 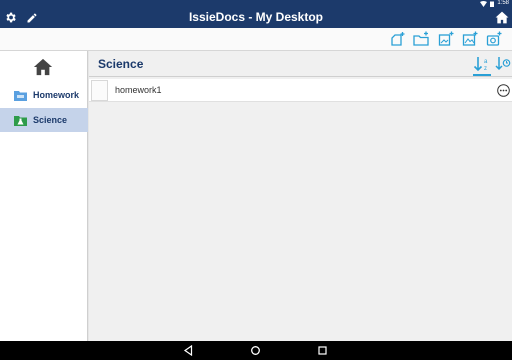 I want to click on sidebar-item-homework: Homework, so click(x=44, y=95).